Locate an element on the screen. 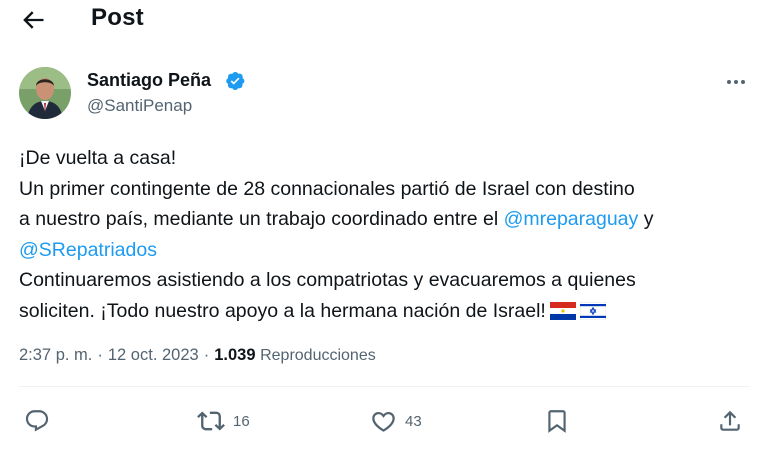  retweet-icon is located at coordinates (211, 421).